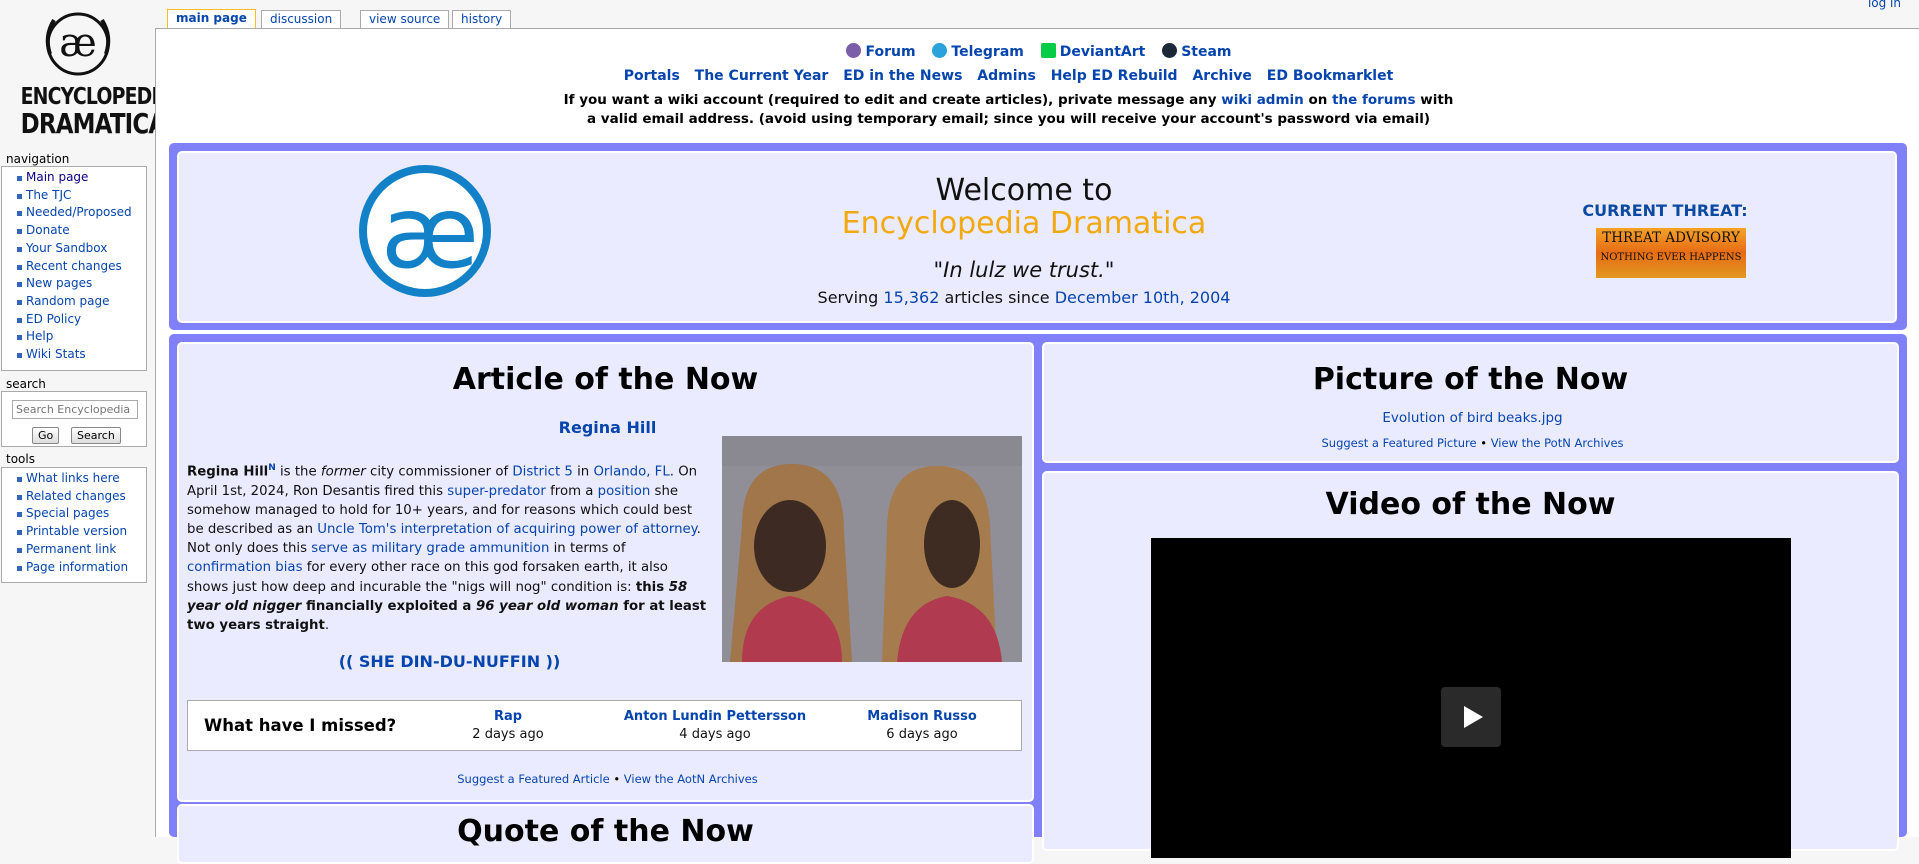  I want to click on go-button: Go, so click(46, 435).